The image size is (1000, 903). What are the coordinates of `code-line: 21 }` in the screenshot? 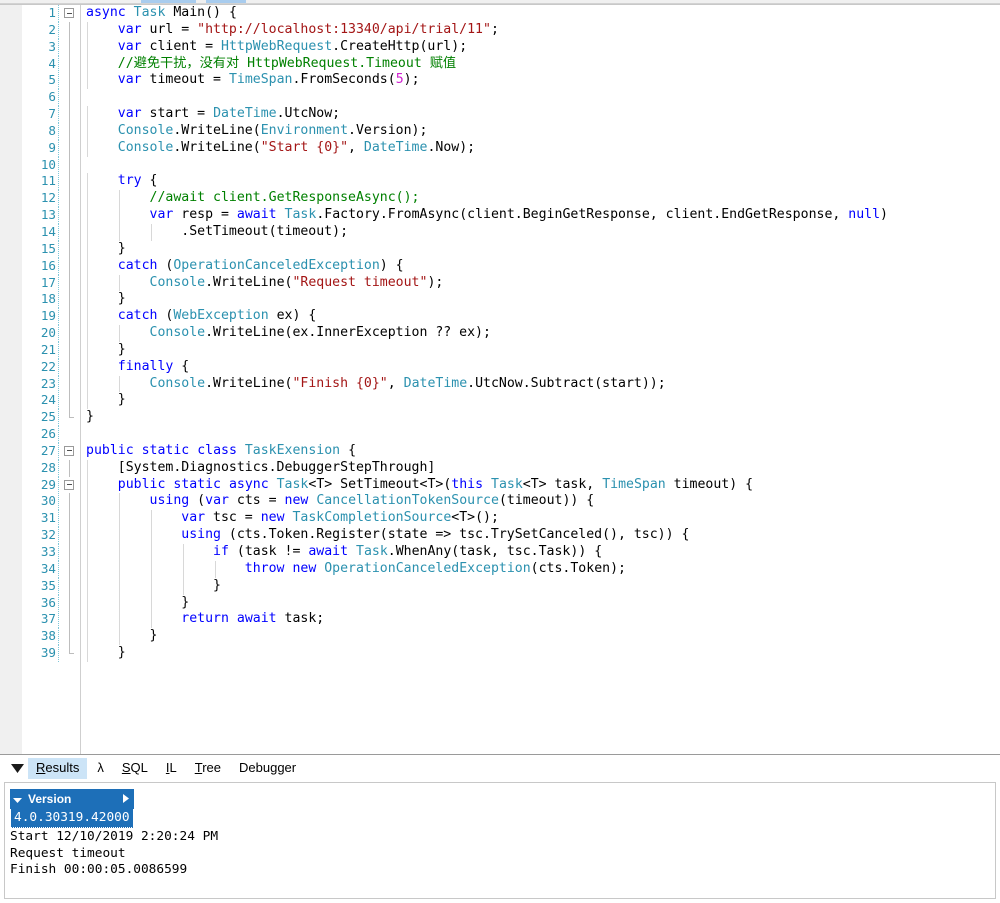 It's located at (500, 350).